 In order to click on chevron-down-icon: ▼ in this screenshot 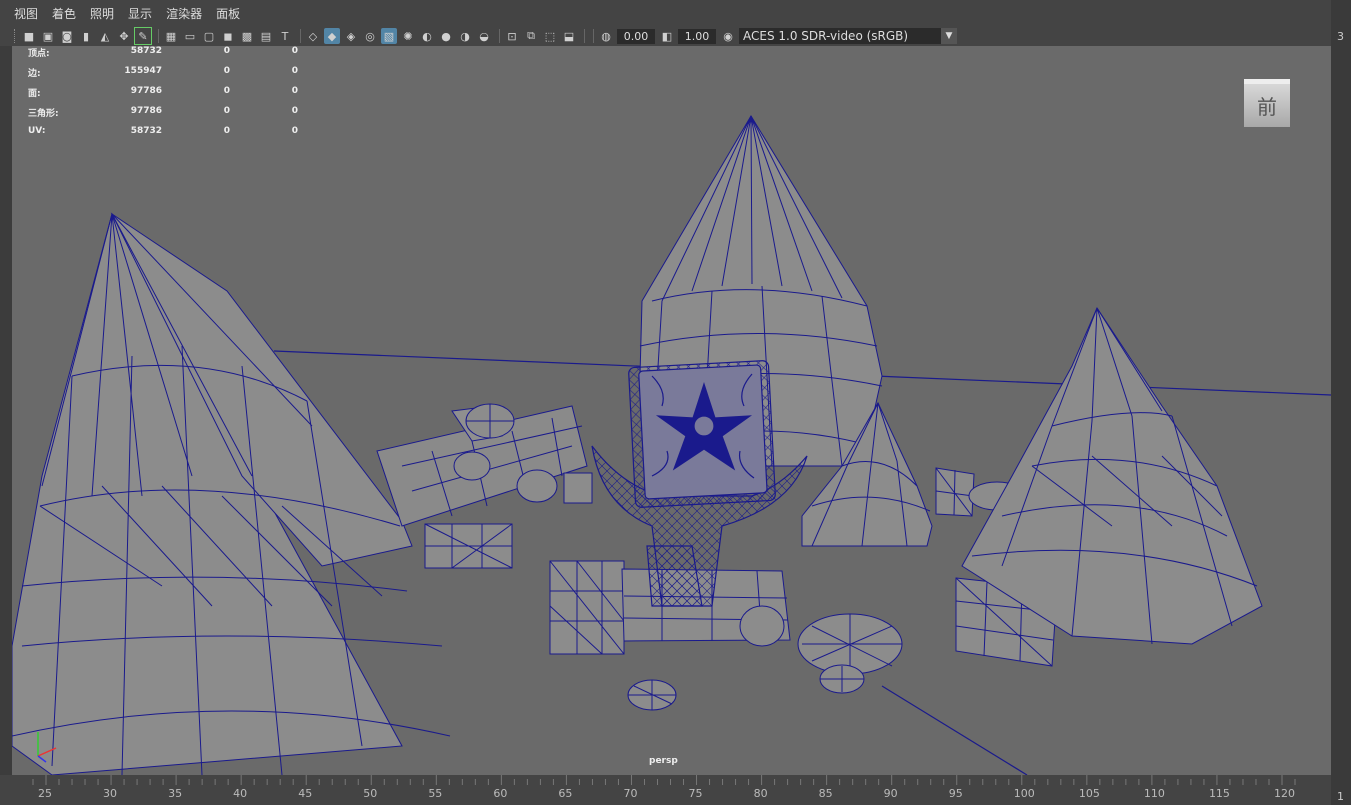, I will do `click(949, 36)`.